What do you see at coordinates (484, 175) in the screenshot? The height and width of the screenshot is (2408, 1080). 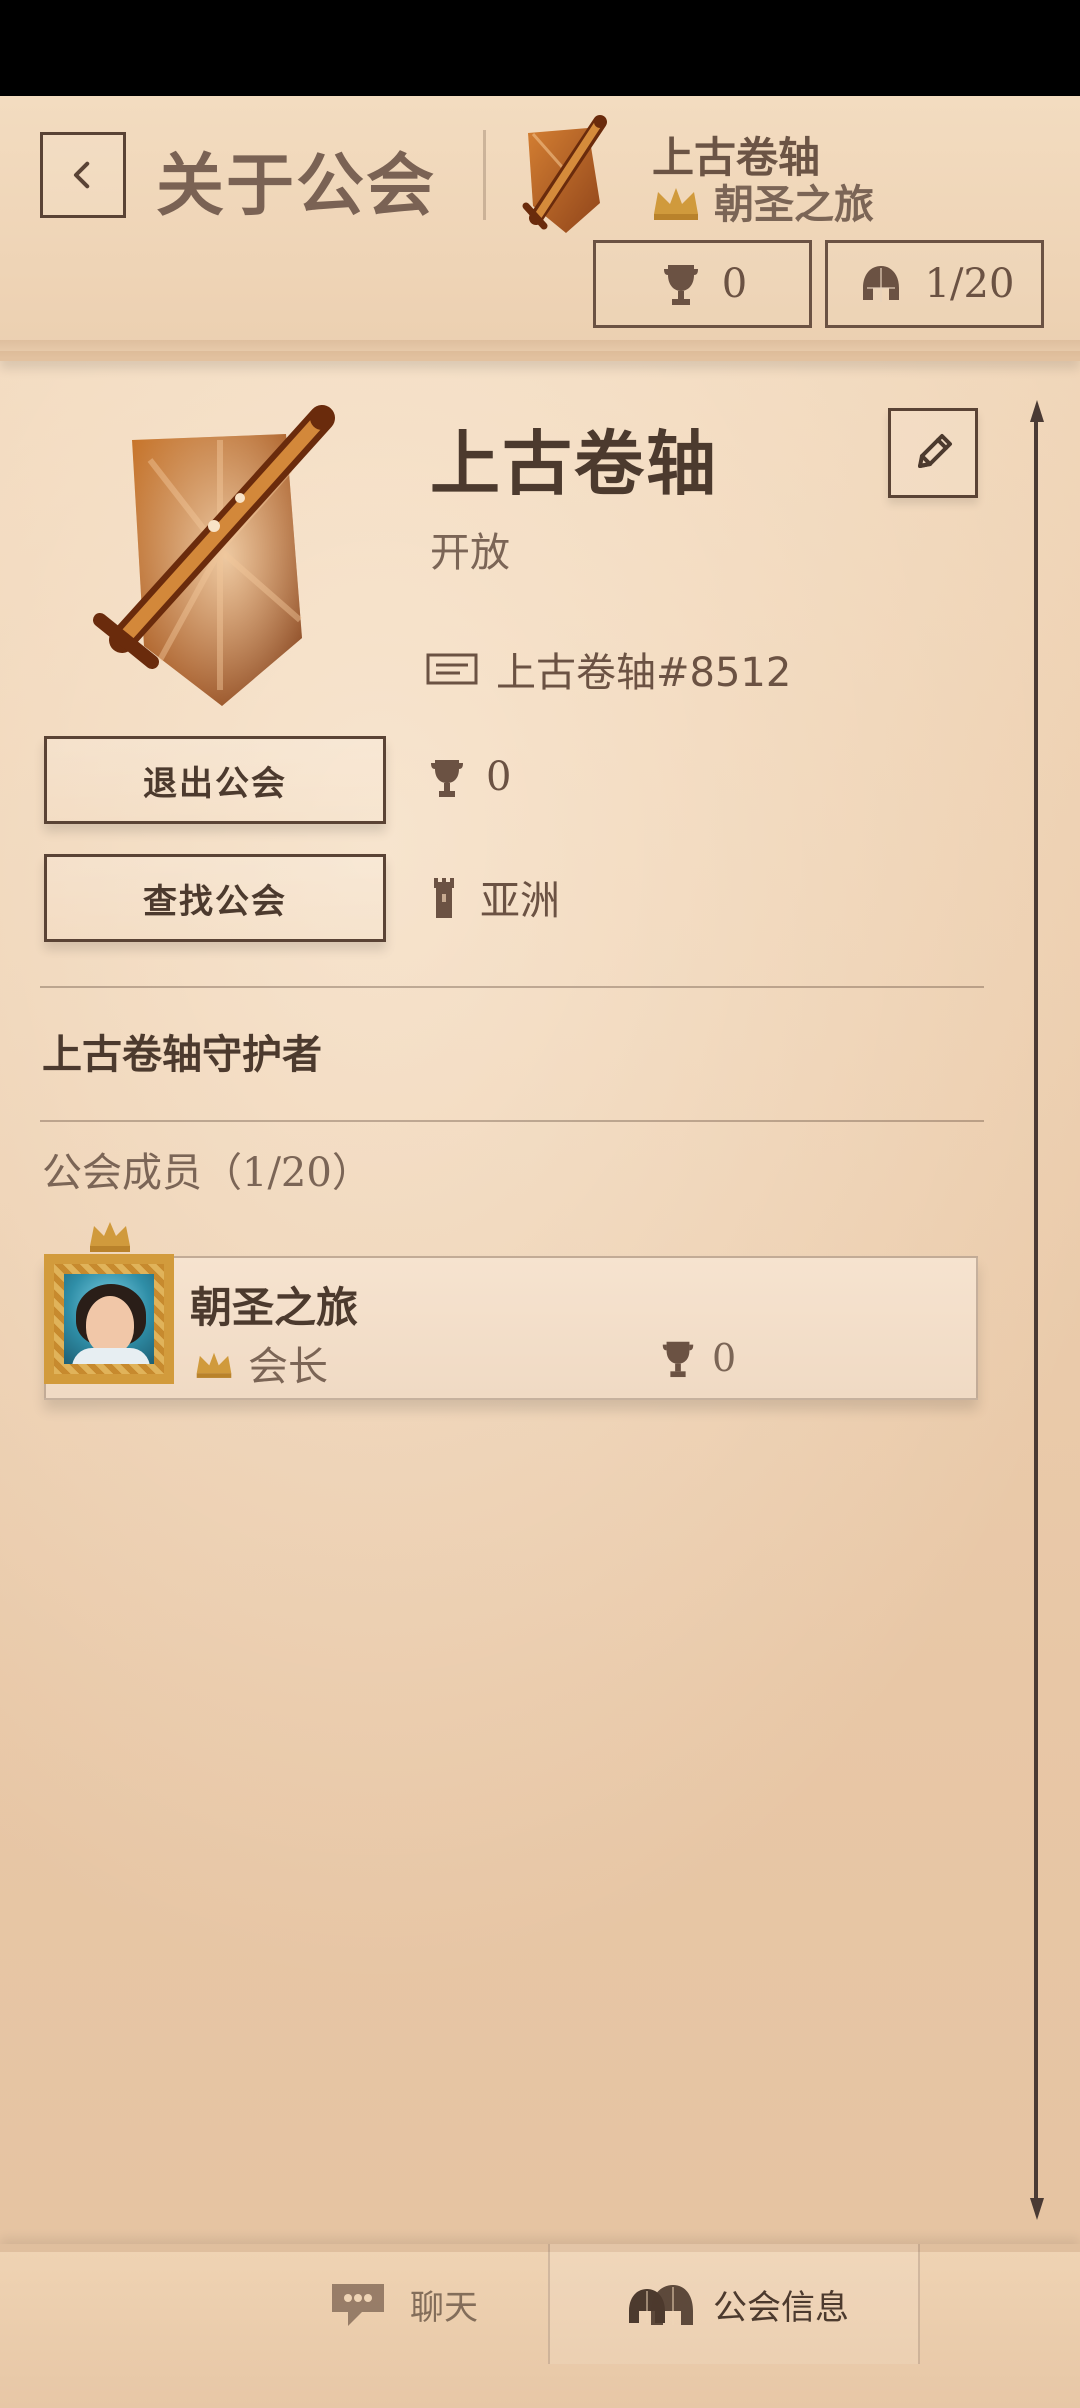 I see `header-separator` at bounding box center [484, 175].